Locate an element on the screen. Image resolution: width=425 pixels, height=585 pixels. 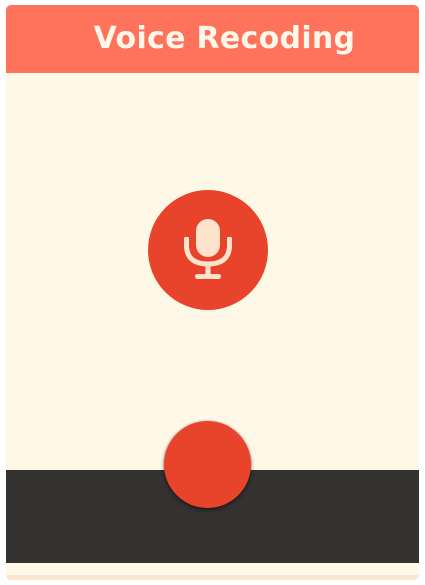
header: Voice Recoding is located at coordinates (212, 39).